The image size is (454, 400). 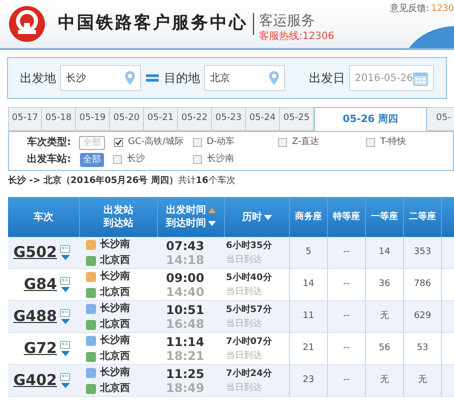 What do you see at coordinates (130, 78) in the screenshot?
I see `location-pin-icon` at bounding box center [130, 78].